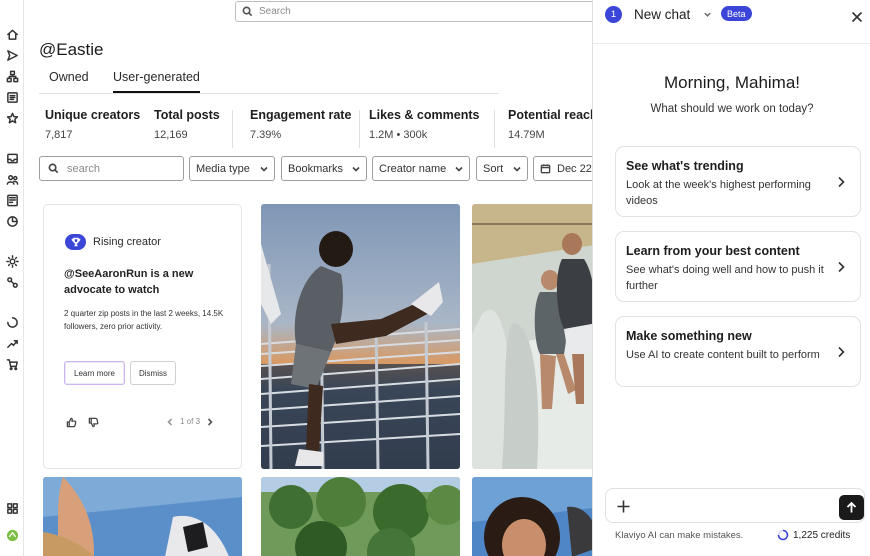 The height and width of the screenshot is (556, 870). What do you see at coordinates (266, 135) in the screenshot?
I see `stat-value: 7.39%` at bounding box center [266, 135].